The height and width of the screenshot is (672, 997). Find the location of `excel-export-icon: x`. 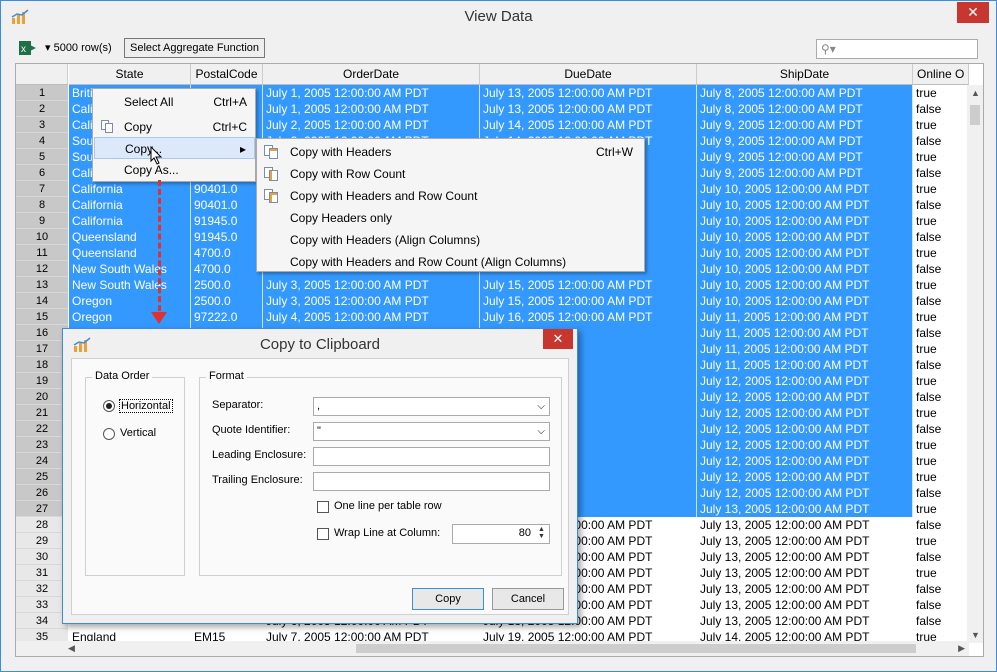

excel-export-icon: x is located at coordinates (28, 48).